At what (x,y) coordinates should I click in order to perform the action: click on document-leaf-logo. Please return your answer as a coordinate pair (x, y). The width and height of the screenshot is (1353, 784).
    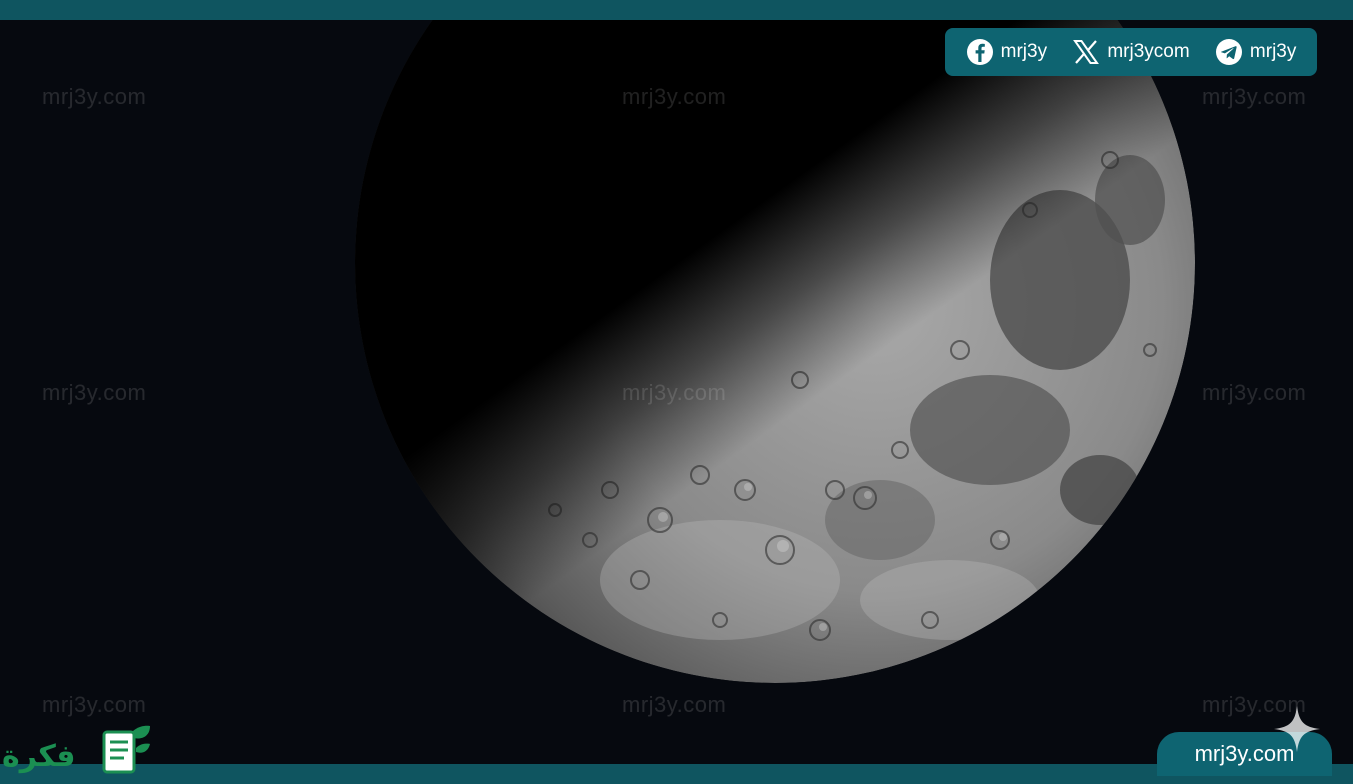
    Looking at the image, I should click on (126, 749).